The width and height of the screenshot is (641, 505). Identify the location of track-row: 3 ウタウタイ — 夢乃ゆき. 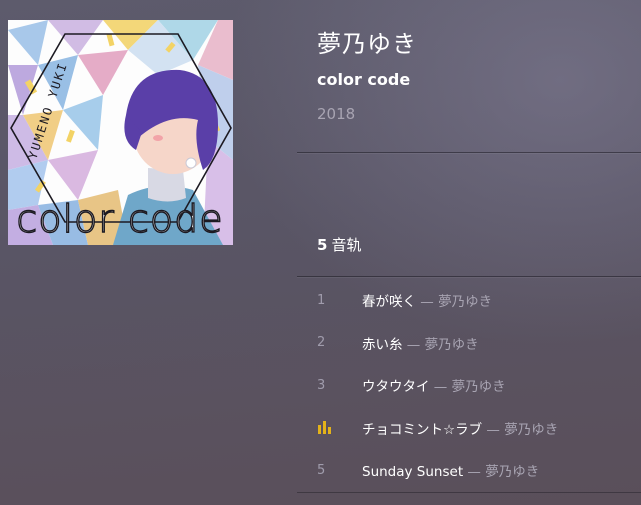
(469, 385).